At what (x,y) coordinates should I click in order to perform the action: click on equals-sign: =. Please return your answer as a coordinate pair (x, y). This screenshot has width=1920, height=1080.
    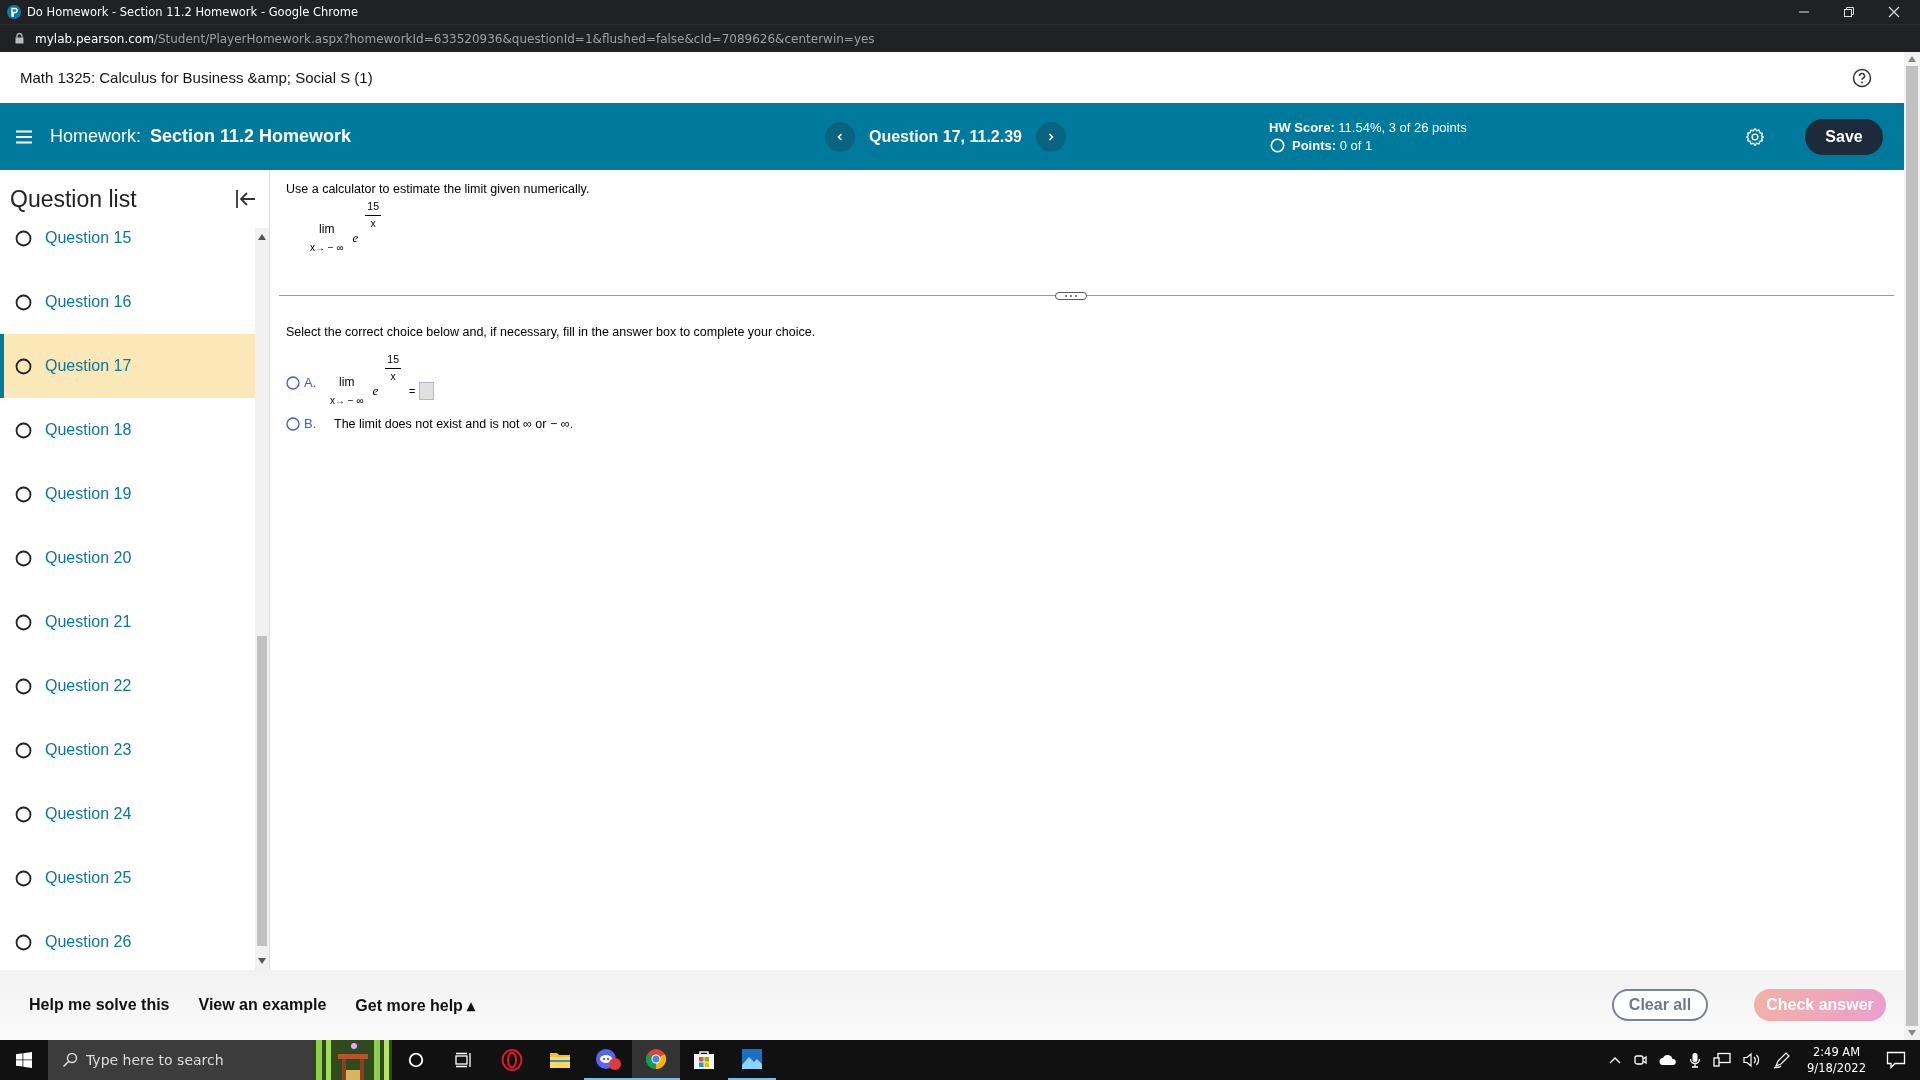
    Looking at the image, I should click on (412, 390).